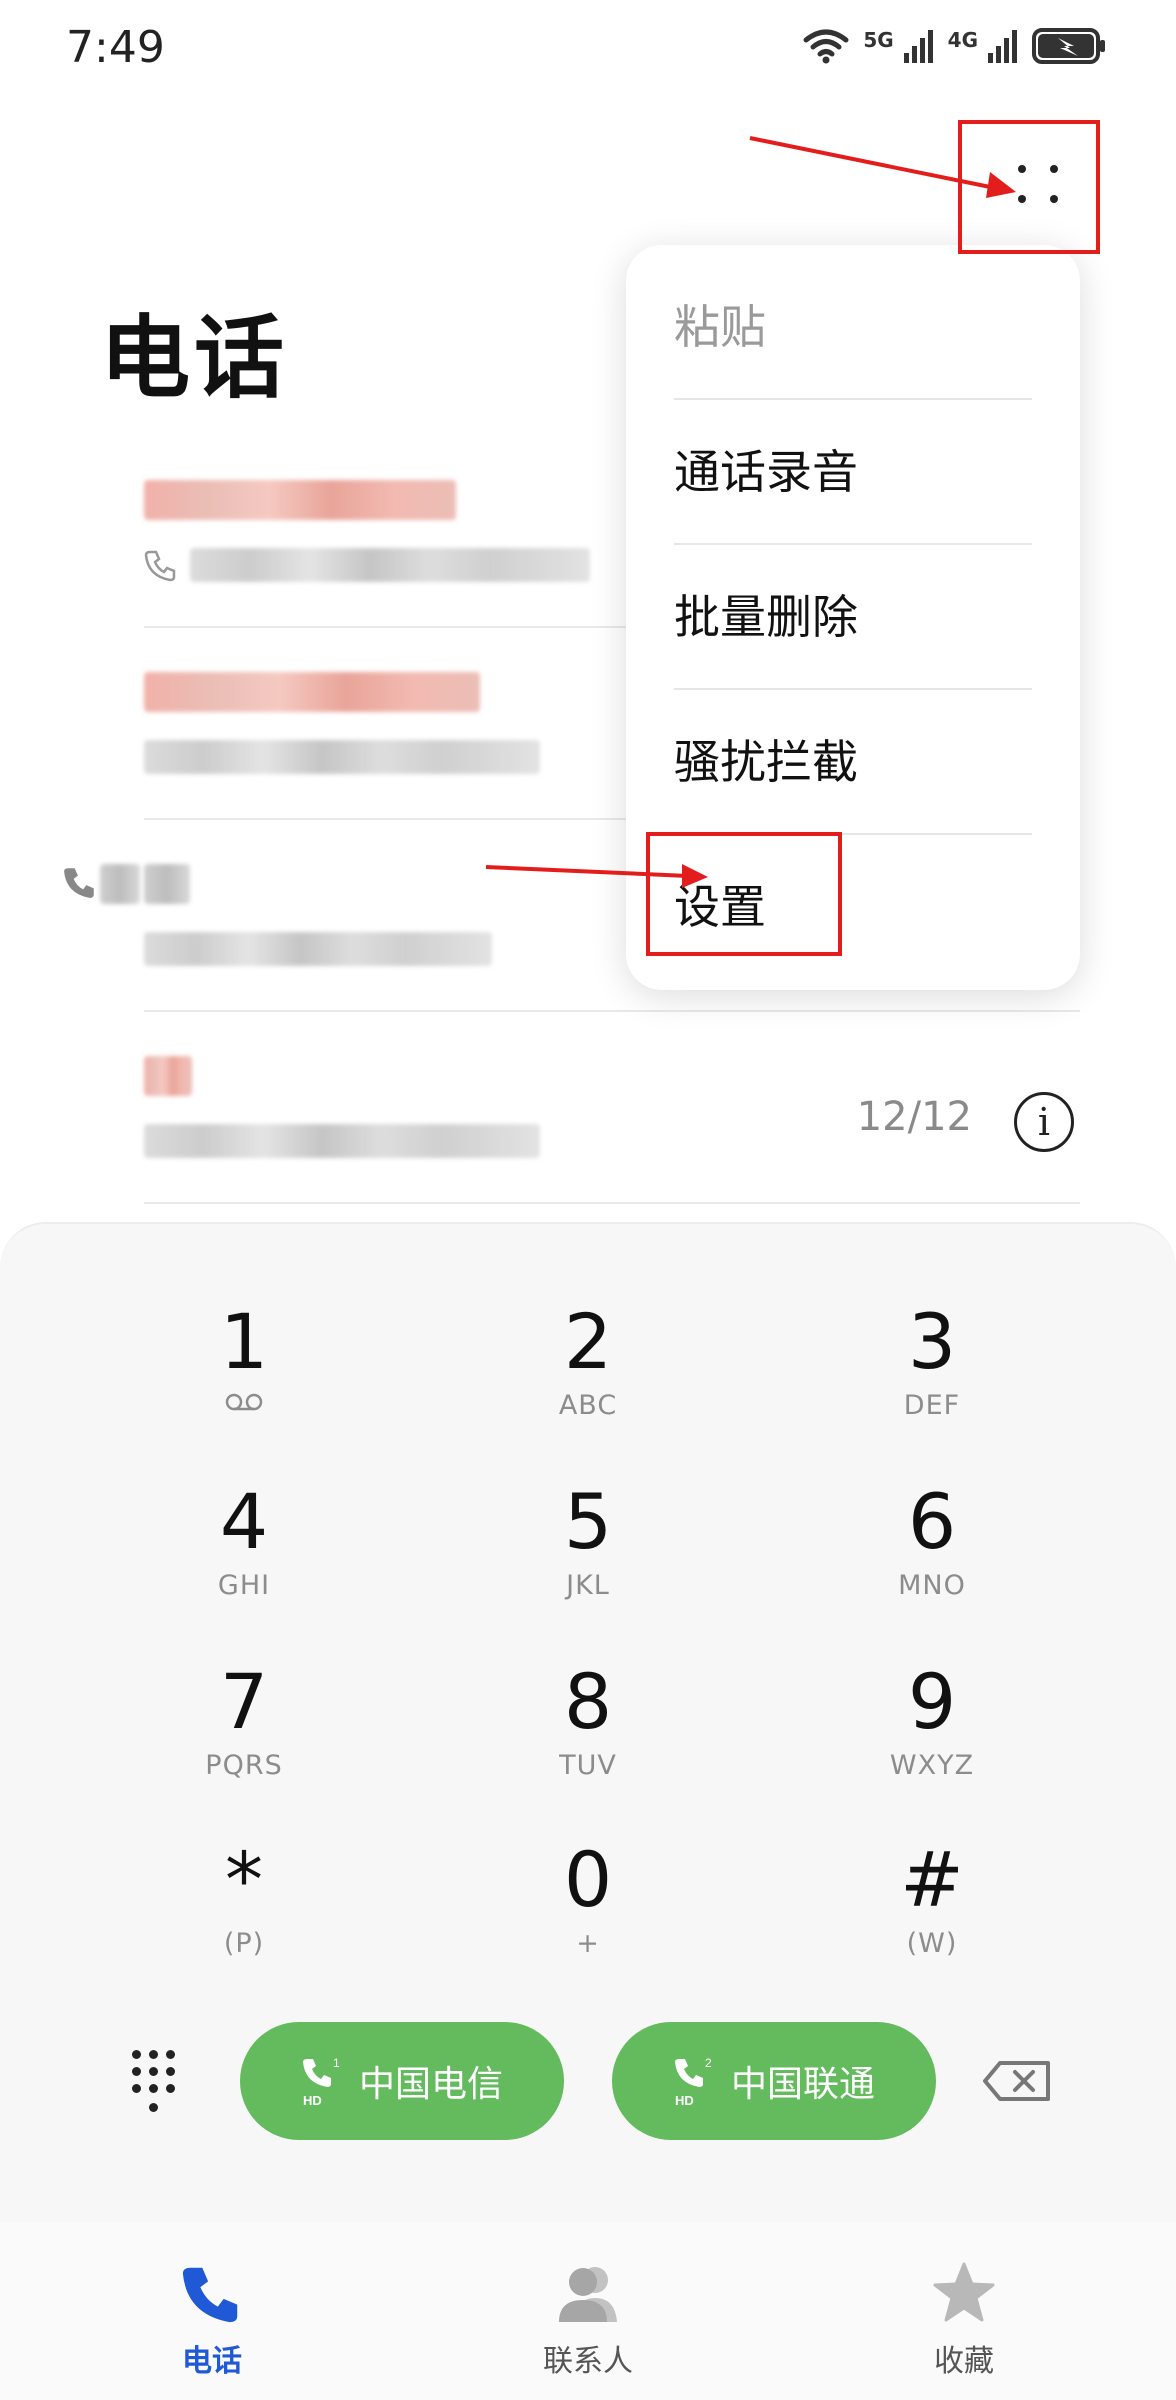 The height and width of the screenshot is (2400, 1176). Describe the element at coordinates (588, 1921) in the screenshot. I see `dialpad-key-0: 0 +` at that location.